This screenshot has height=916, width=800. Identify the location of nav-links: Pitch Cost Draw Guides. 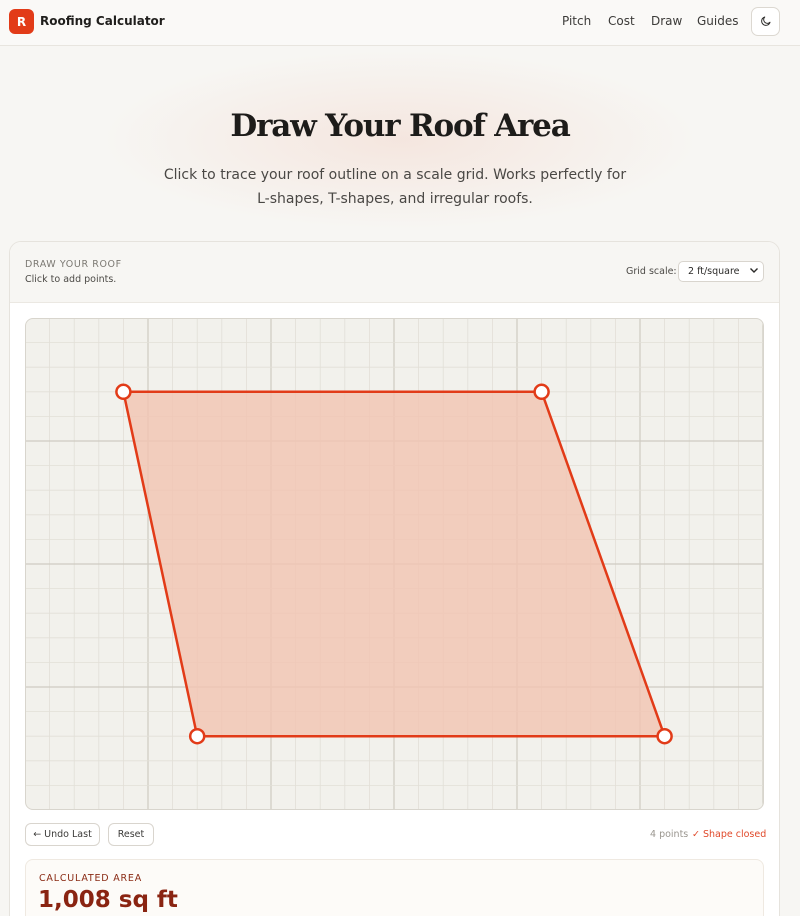
(400, 23).